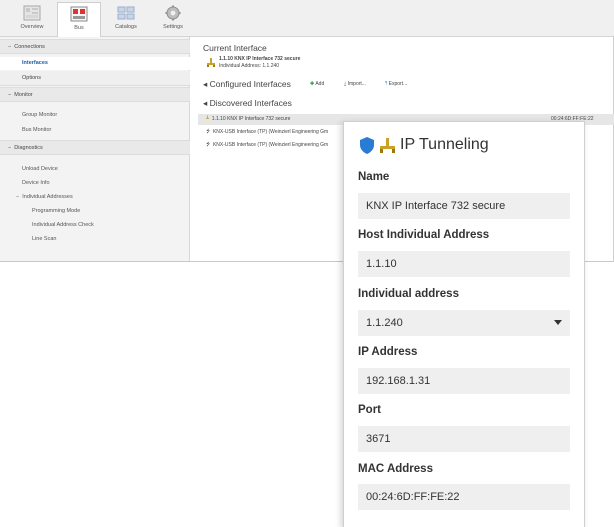  What do you see at coordinates (388, 352) in the screenshot?
I see `ip-address-label: IP Address` at bounding box center [388, 352].